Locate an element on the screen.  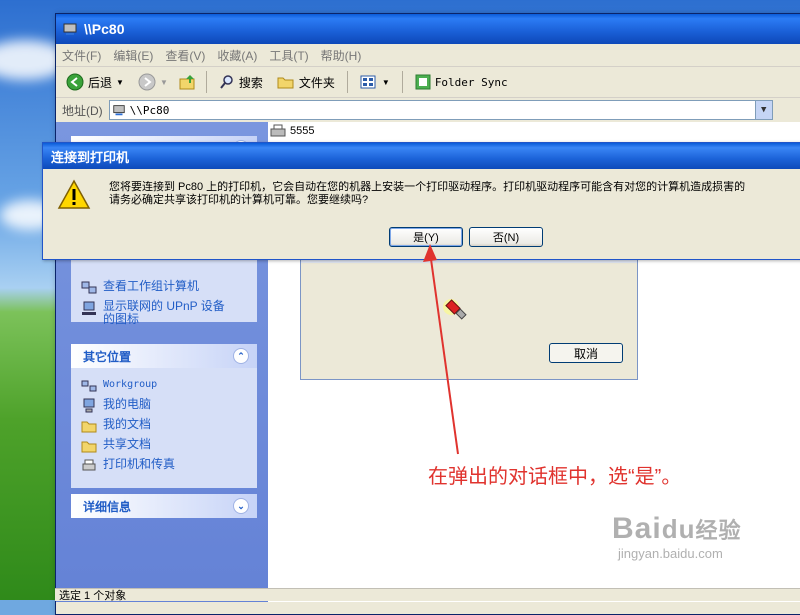
baidu-watermark: Baidu经验 jingyan.baidu.com is located at coordinates (676, 536).